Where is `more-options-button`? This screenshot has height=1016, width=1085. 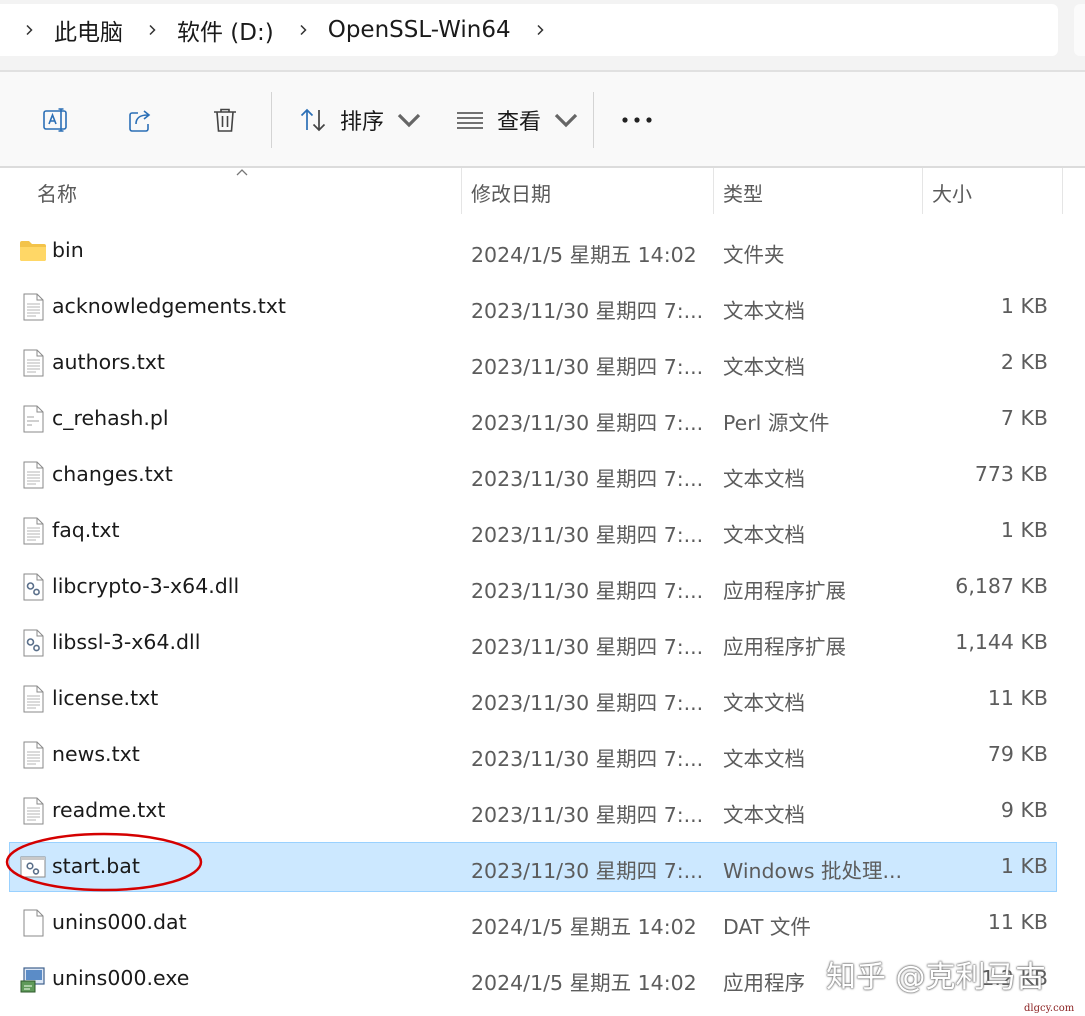
more-options-button is located at coordinates (637, 120).